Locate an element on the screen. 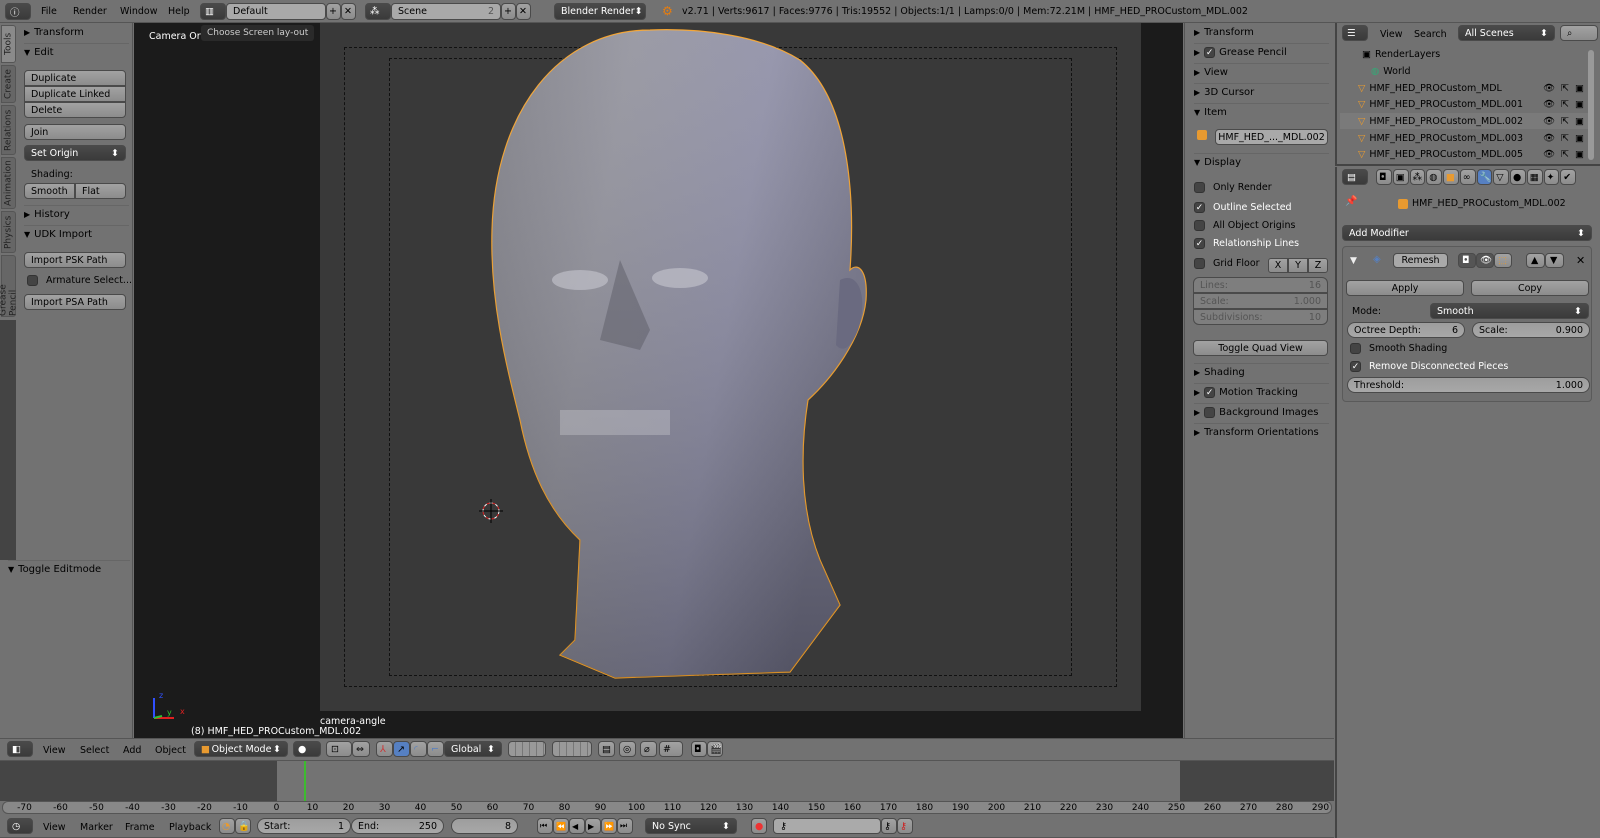 The height and width of the screenshot is (838, 1600). background-images-checkbox is located at coordinates (1210, 412).